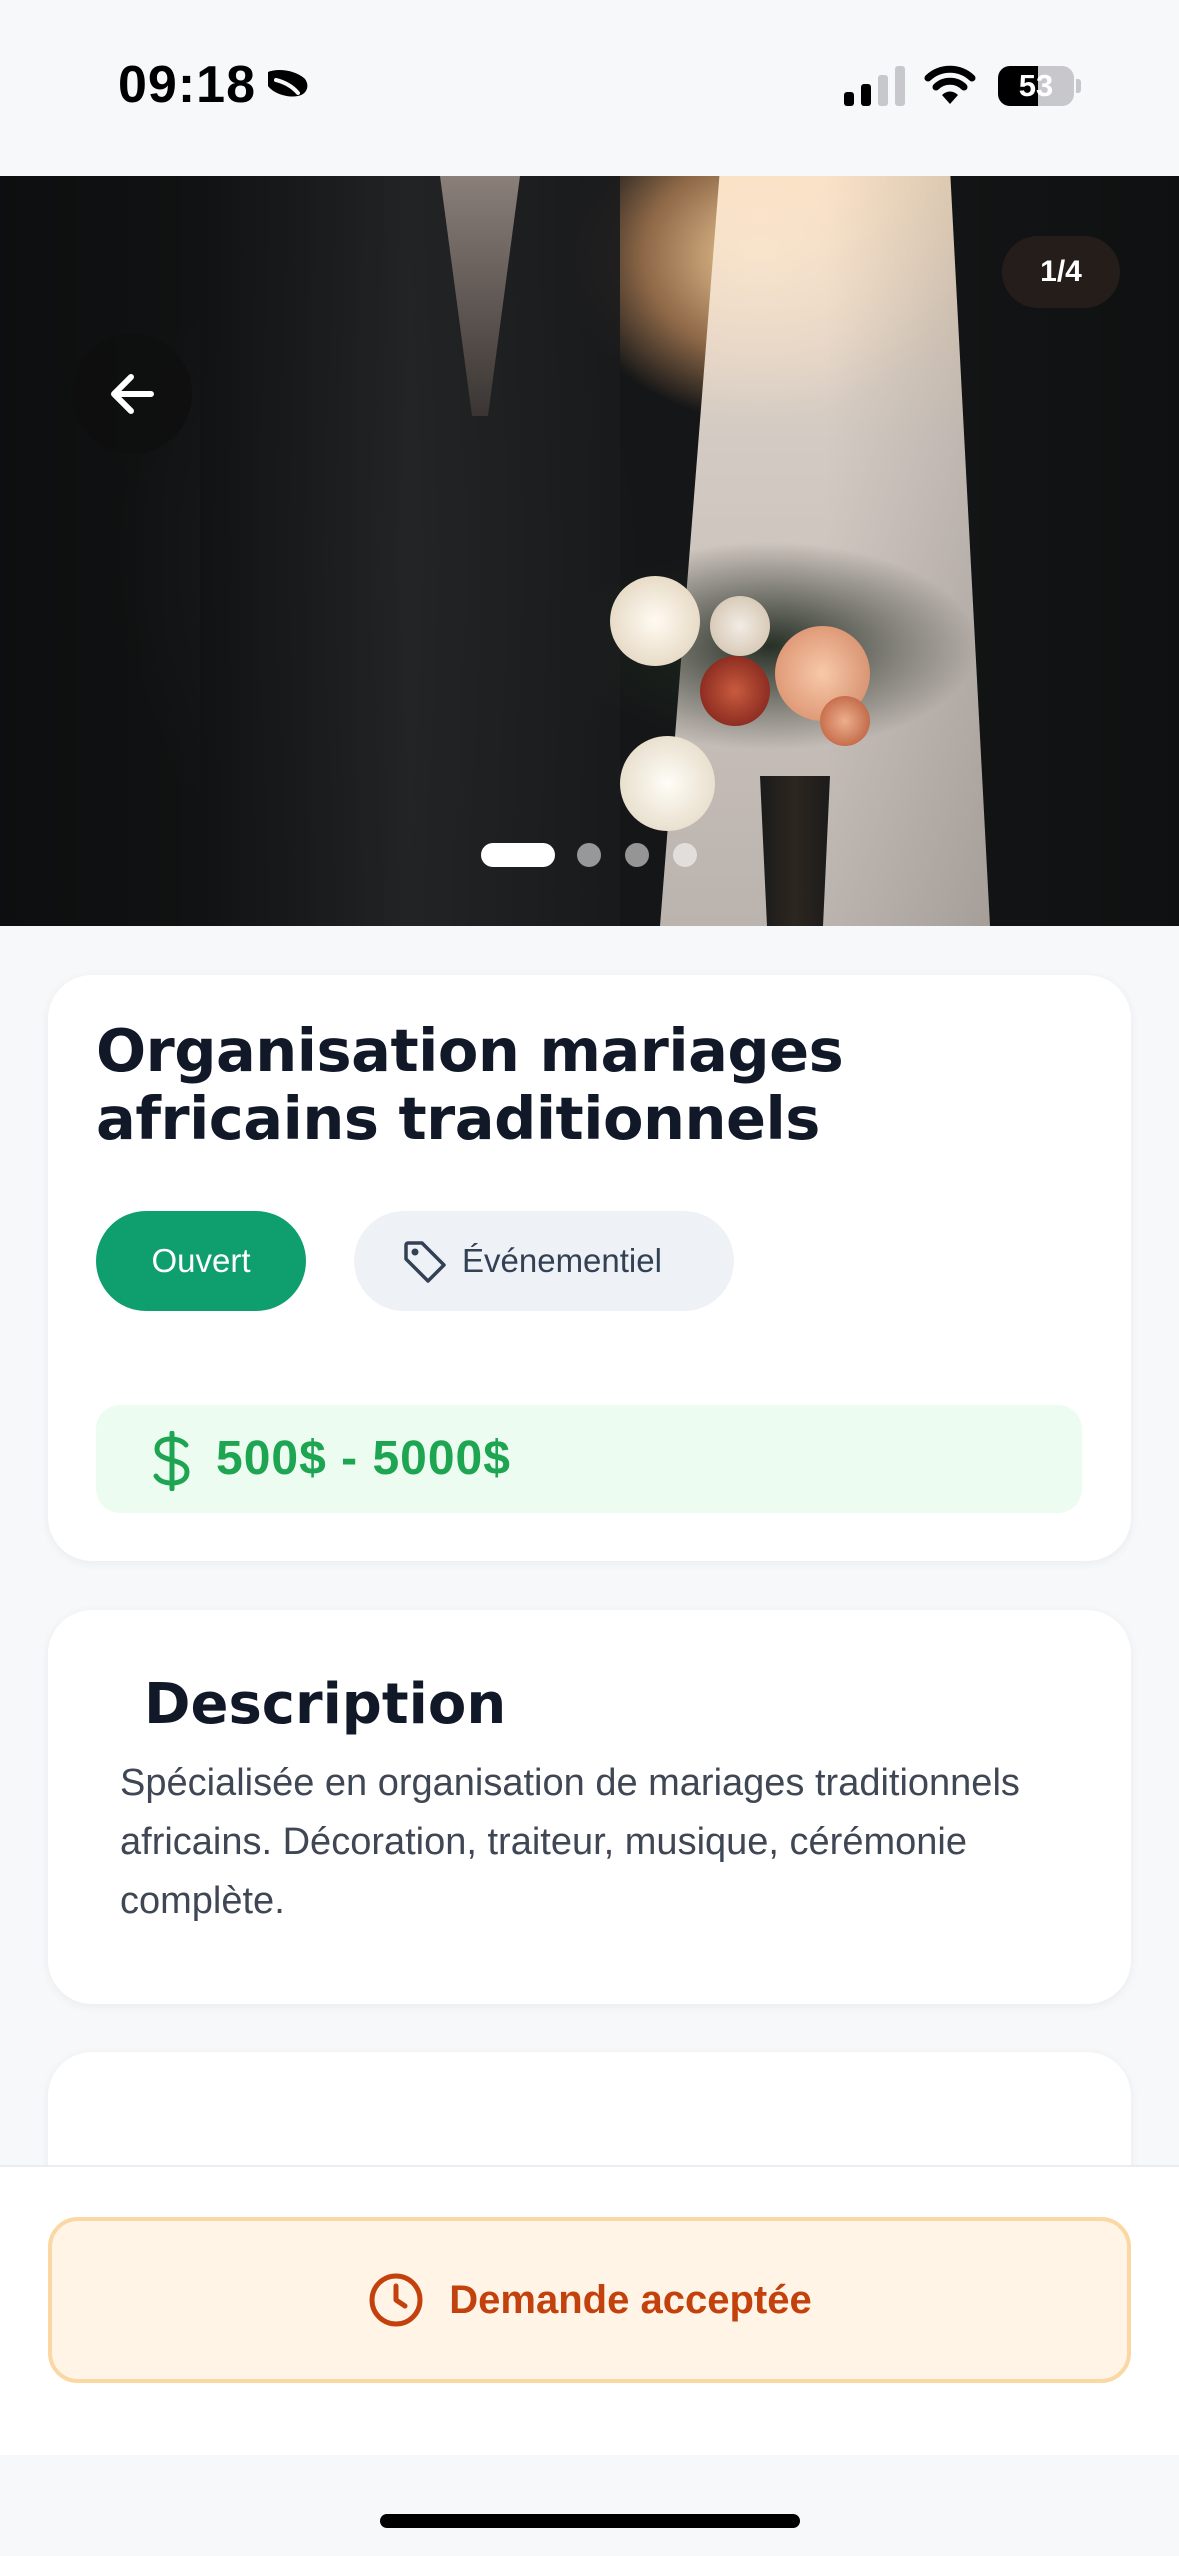 The height and width of the screenshot is (2556, 1179). Describe the element at coordinates (1036, 85) in the screenshot. I see `battery-percentage: 53` at that location.